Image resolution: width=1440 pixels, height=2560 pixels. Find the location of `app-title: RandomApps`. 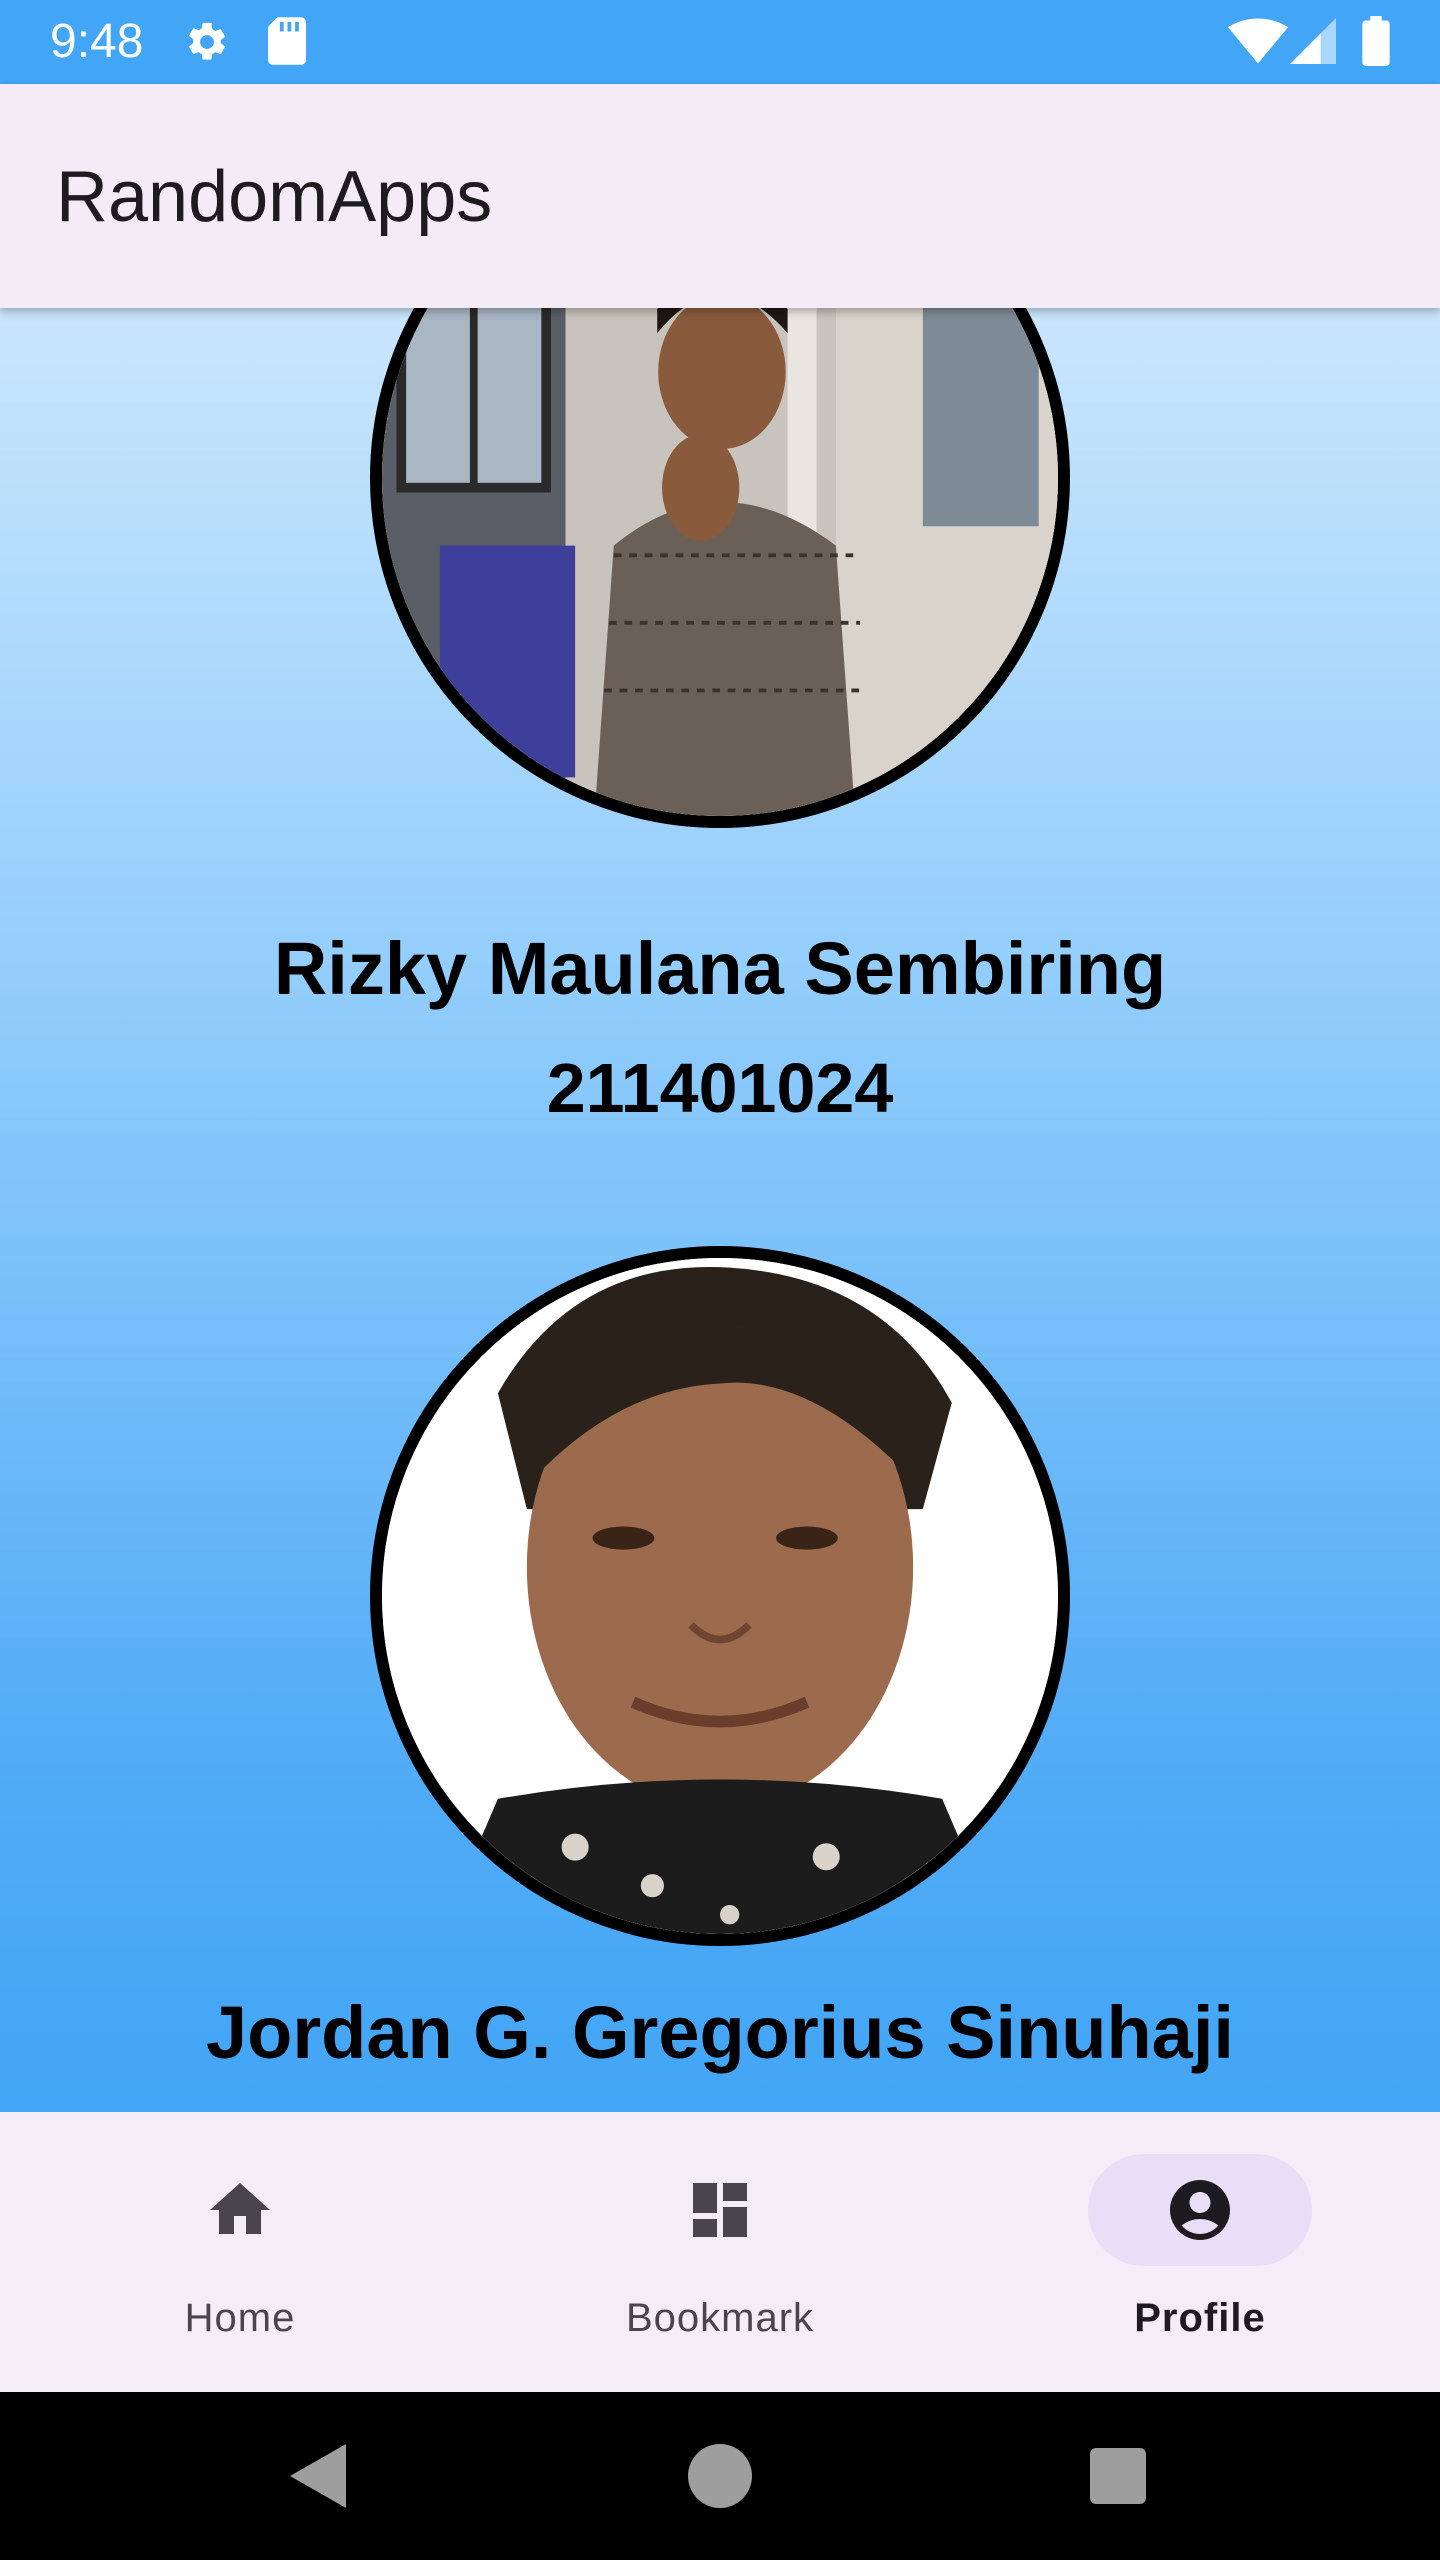

app-title: RandomApps is located at coordinates (274, 197).